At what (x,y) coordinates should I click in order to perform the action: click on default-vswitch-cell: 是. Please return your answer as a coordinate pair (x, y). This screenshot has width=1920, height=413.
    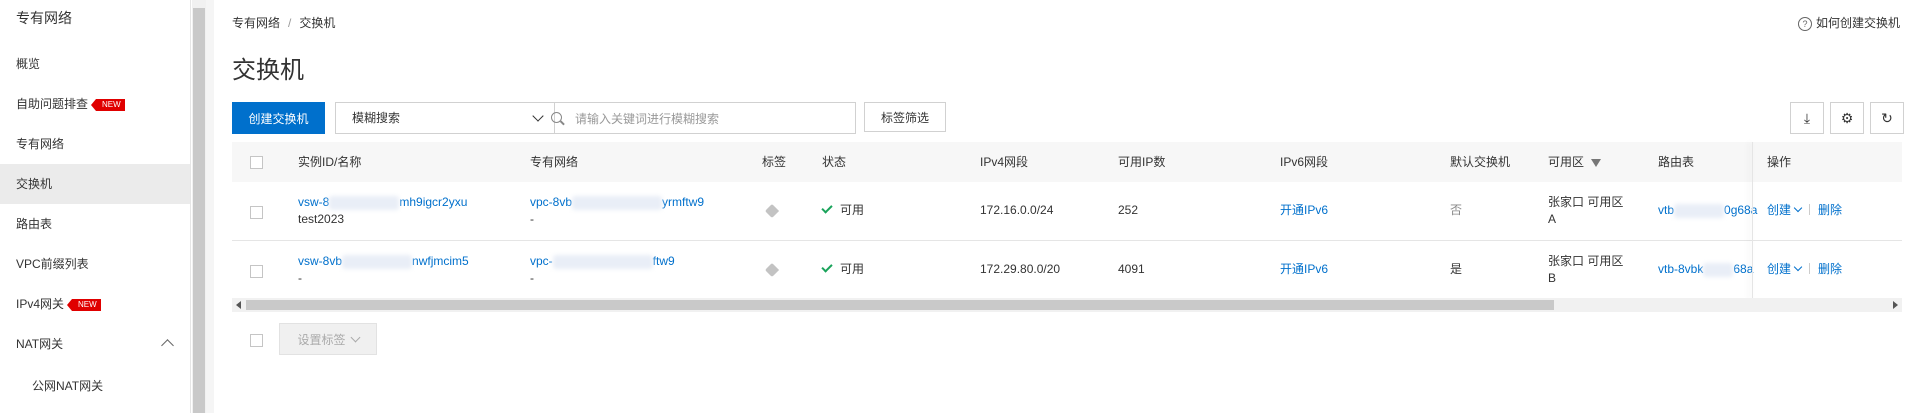
    Looking at the image, I should click on (1456, 269).